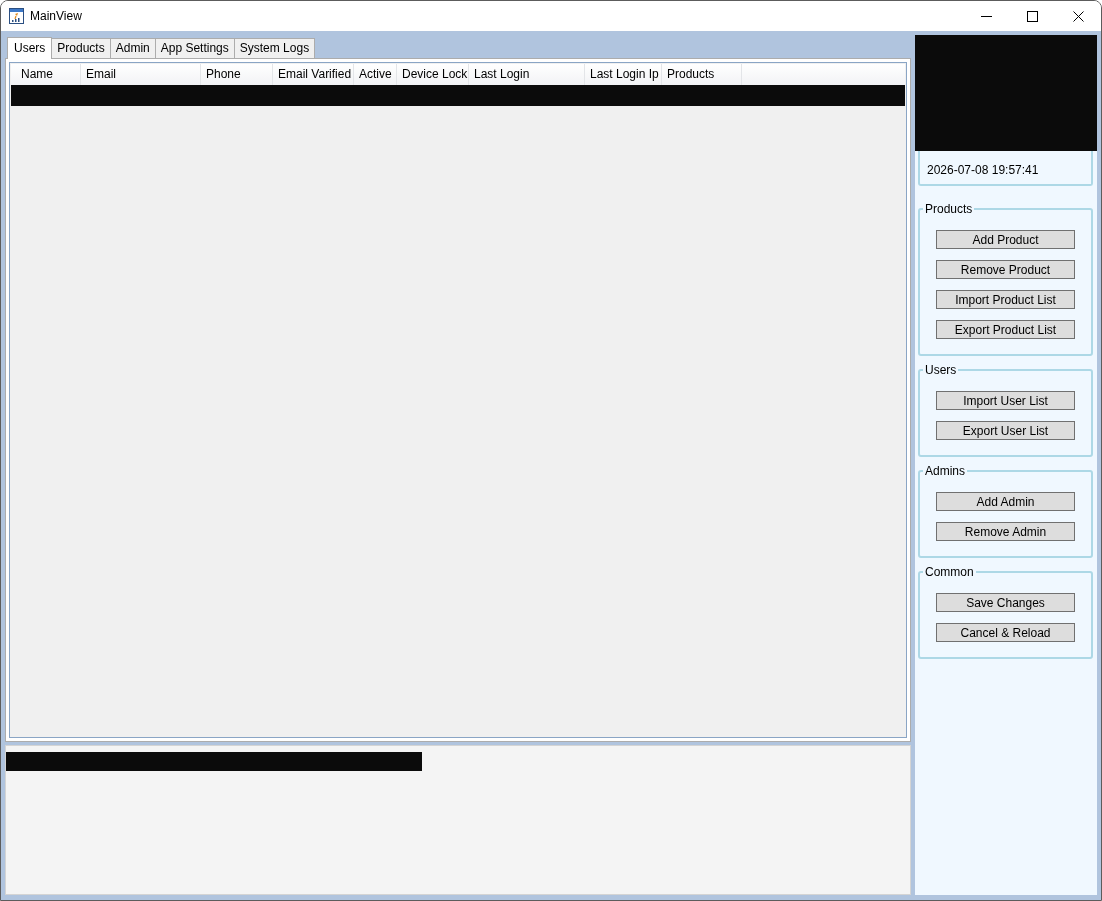  What do you see at coordinates (1078, 16) in the screenshot?
I see `close-icon` at bounding box center [1078, 16].